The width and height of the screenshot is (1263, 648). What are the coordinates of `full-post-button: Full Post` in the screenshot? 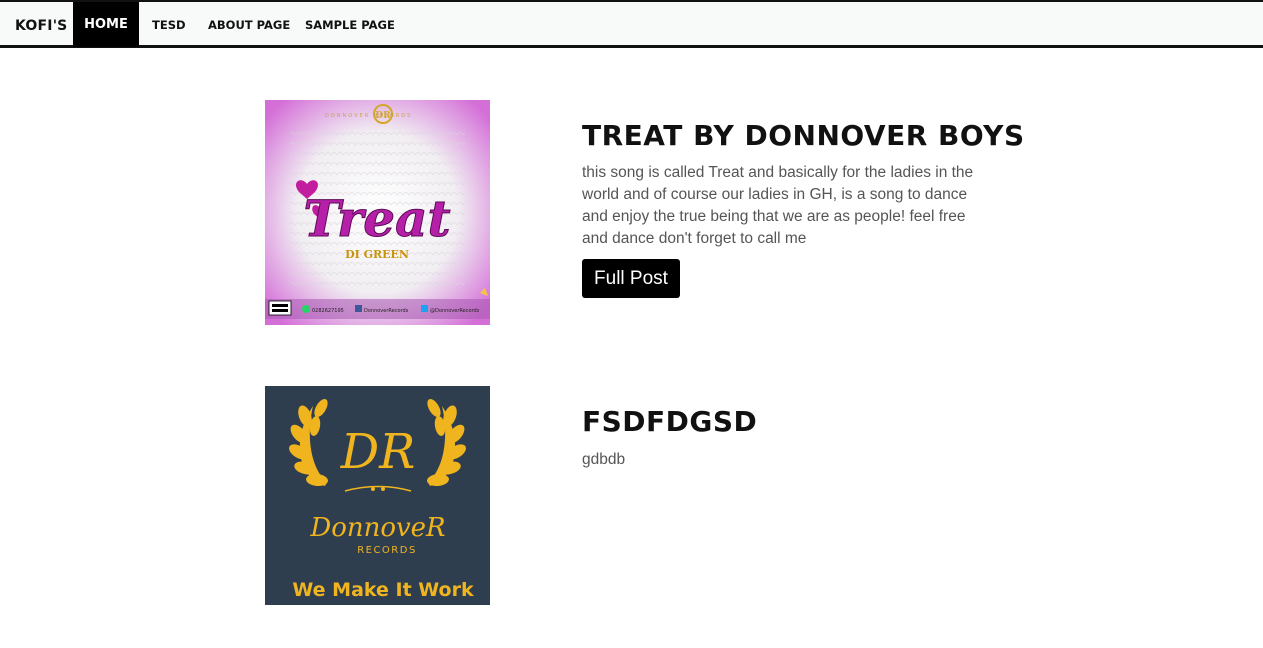 It's located at (631, 278).